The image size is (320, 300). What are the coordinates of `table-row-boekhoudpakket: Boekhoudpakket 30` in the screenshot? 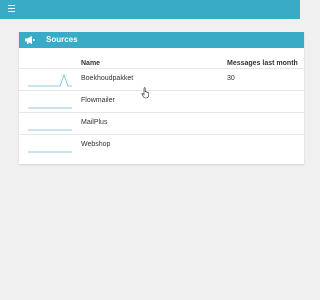 It's located at (161, 79).